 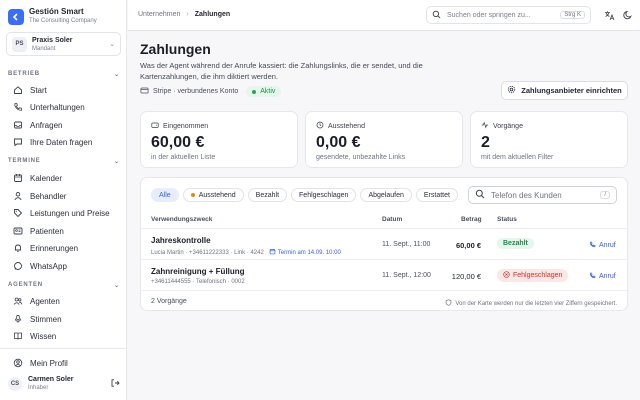 I want to click on section-header-betrieb: BETRIEB ⌄, so click(x=64, y=74).